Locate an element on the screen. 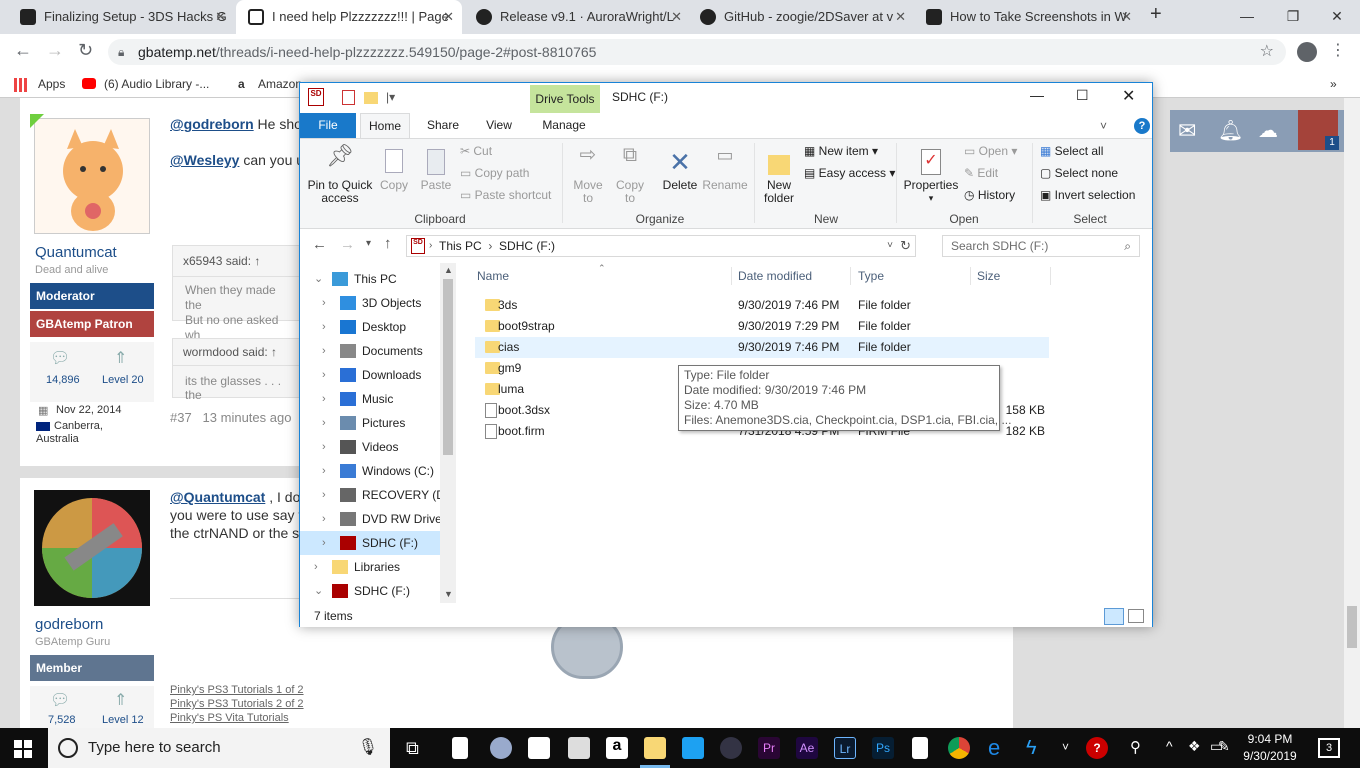 This screenshot has width=1360, height=768. inbox-icon: ✉ is located at coordinates (1187, 131).